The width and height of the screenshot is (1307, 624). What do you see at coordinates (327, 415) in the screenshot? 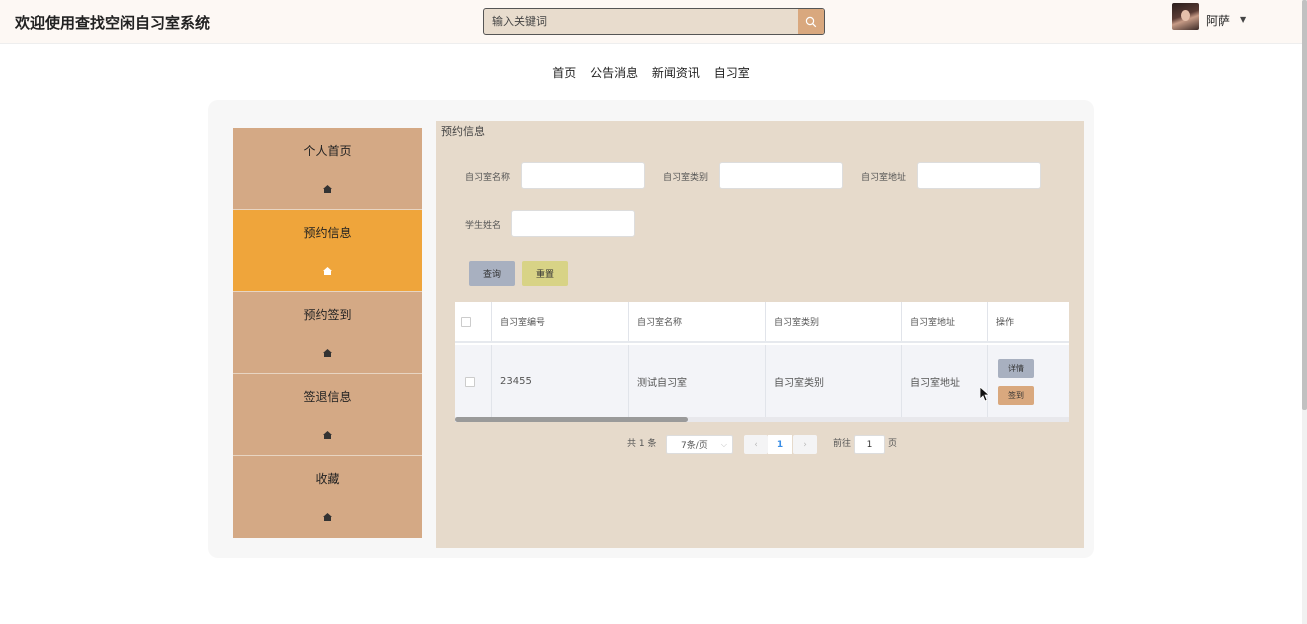
I see `sidebar-item-checkout: 签退信息` at bounding box center [327, 415].